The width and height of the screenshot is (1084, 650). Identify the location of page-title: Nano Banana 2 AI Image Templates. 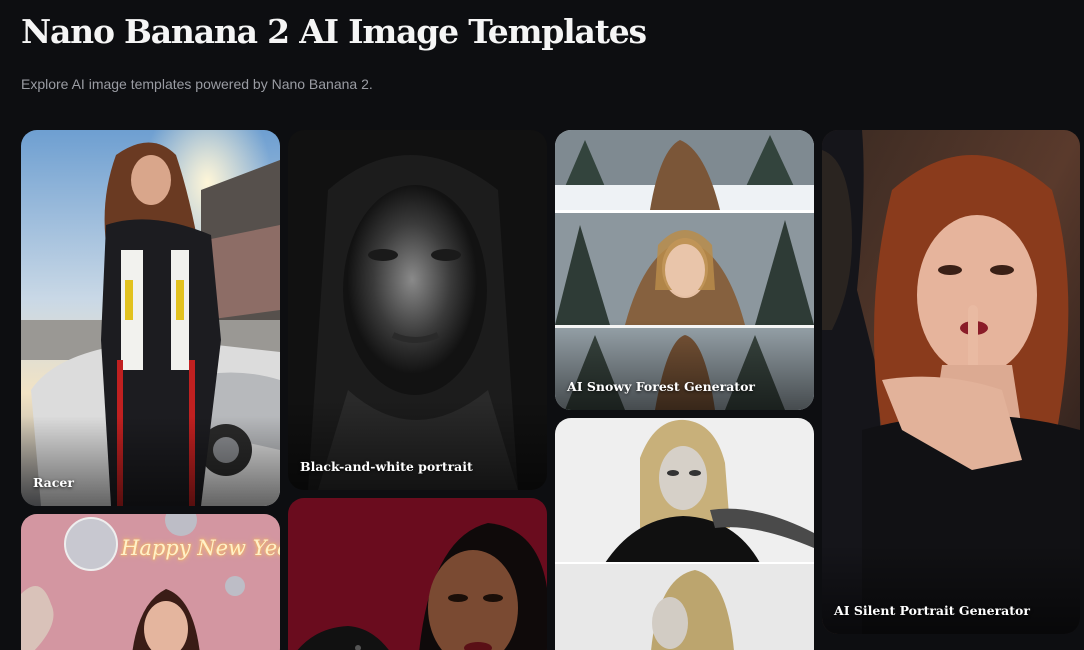
(334, 31).